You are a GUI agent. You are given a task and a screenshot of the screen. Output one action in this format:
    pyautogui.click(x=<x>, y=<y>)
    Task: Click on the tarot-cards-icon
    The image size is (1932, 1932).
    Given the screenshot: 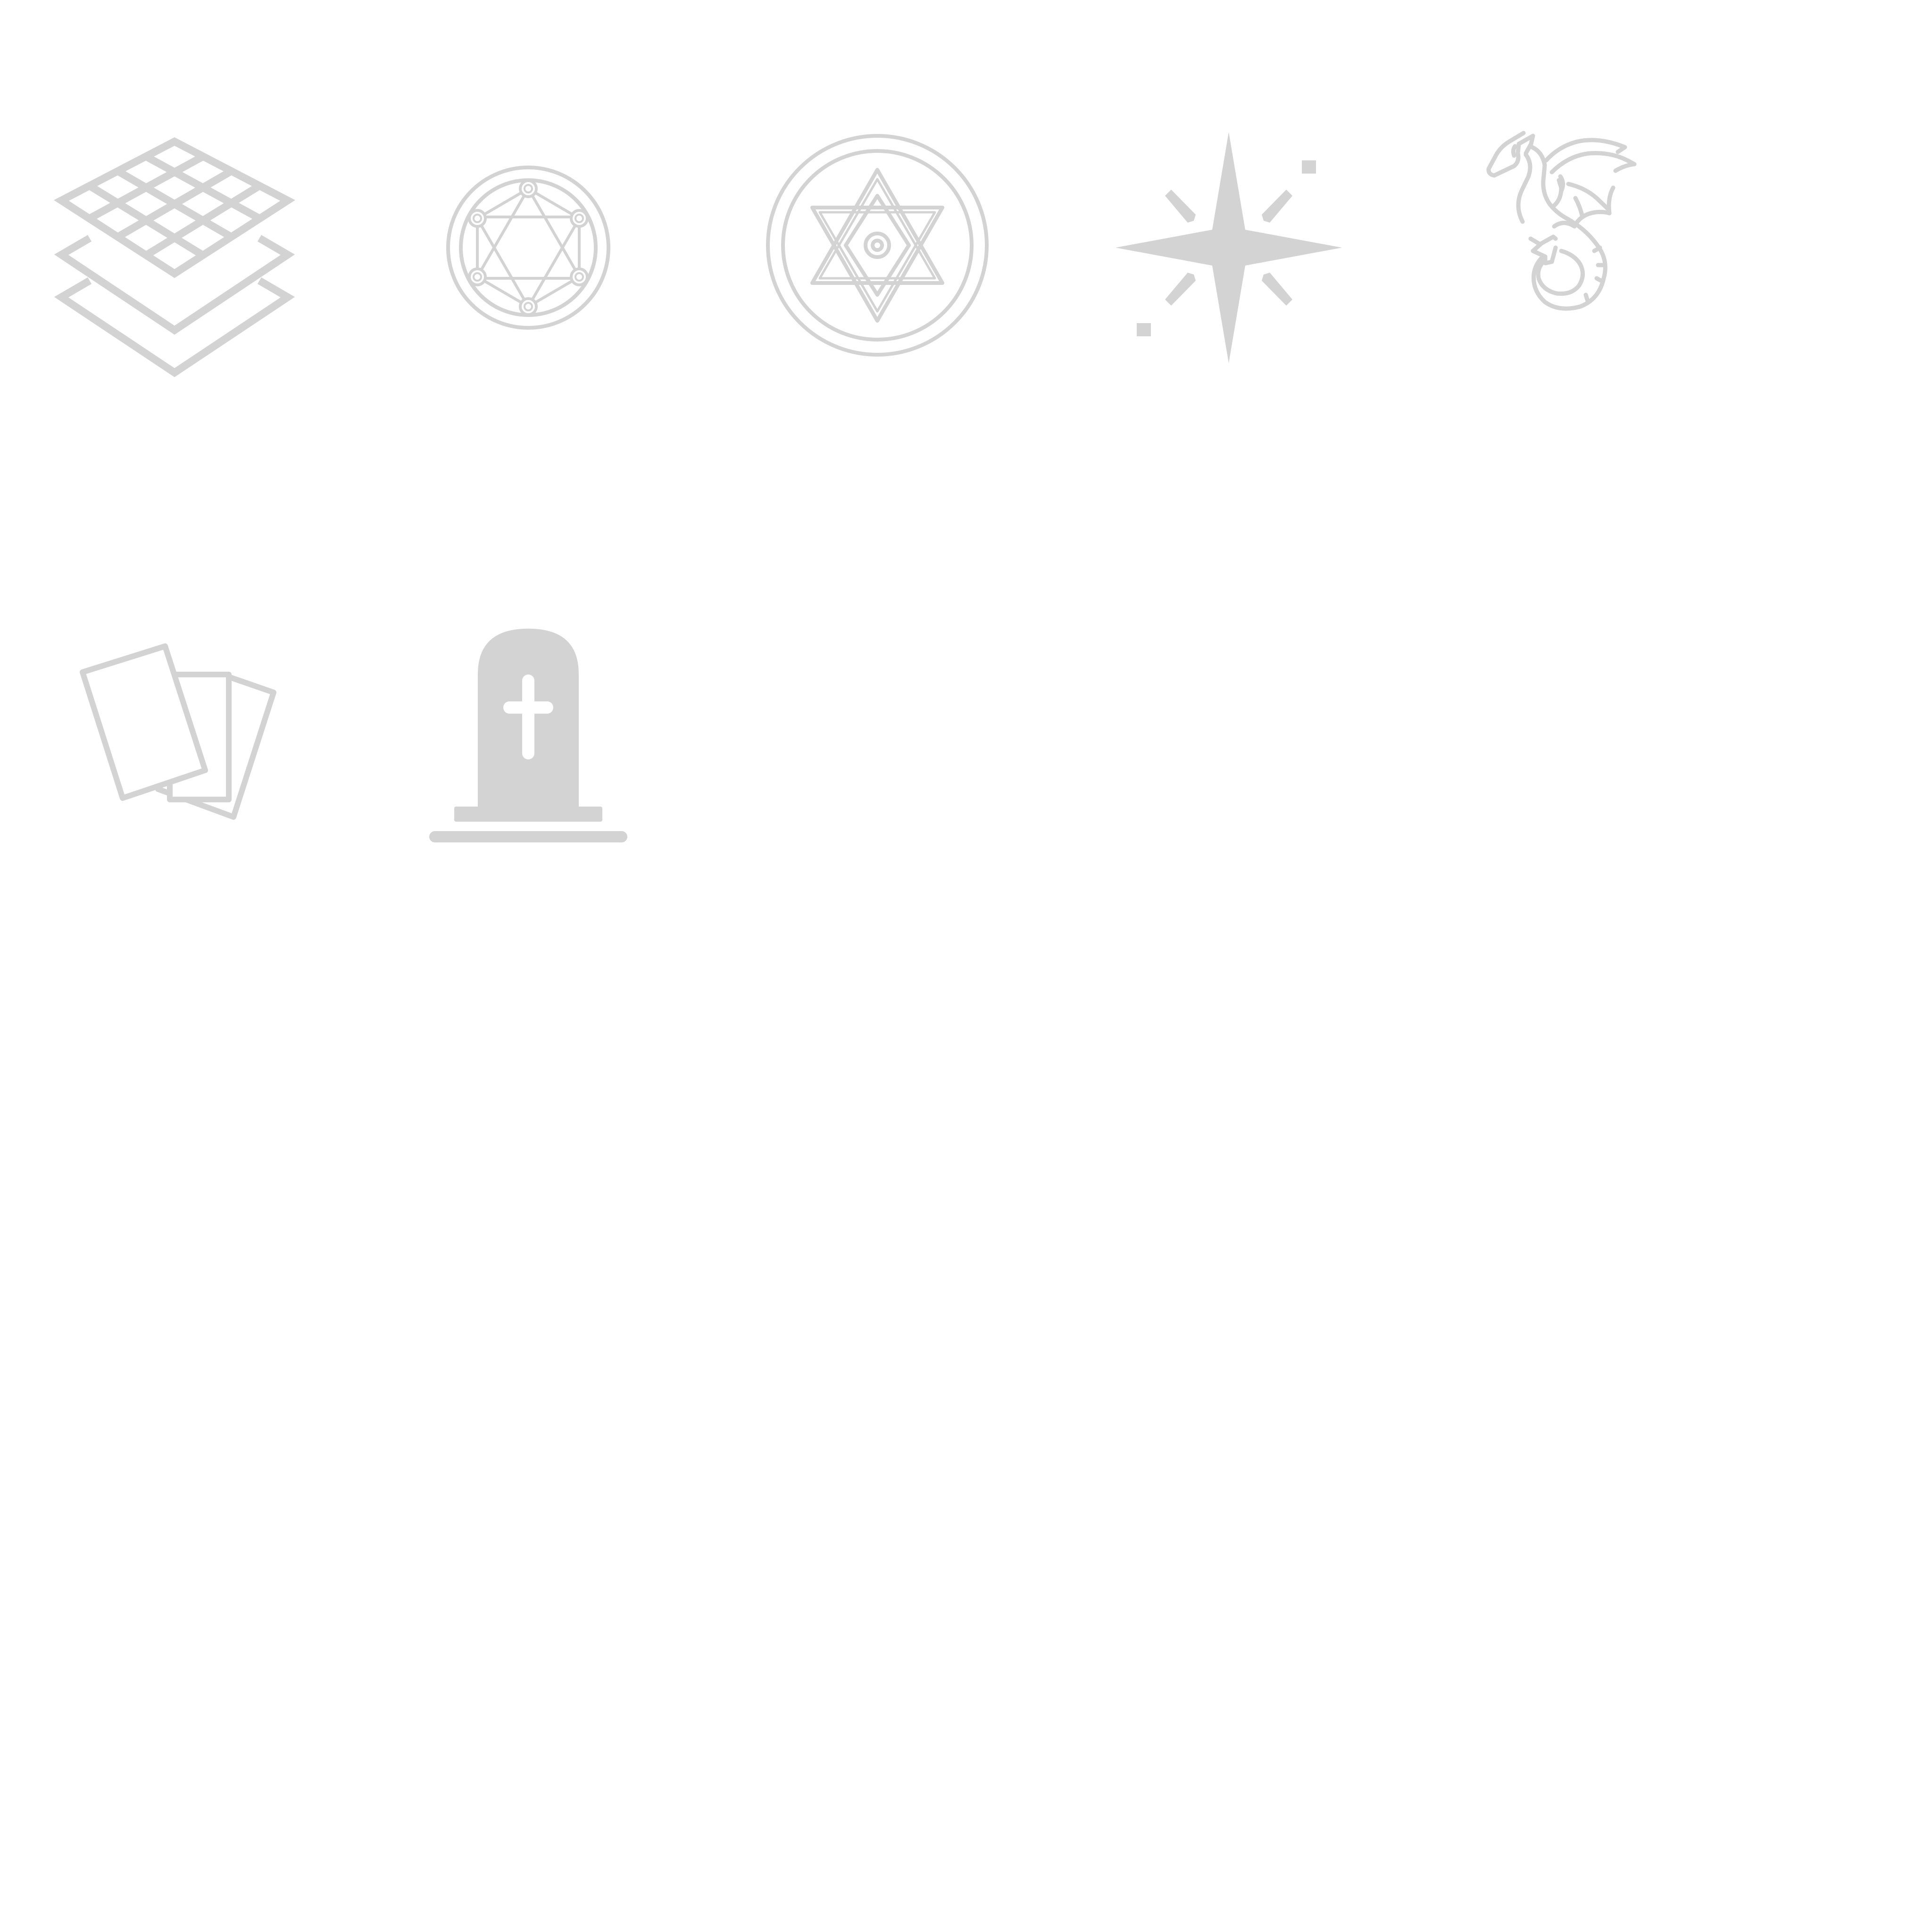 What is the action you would take?
    pyautogui.click(x=176, y=739)
    